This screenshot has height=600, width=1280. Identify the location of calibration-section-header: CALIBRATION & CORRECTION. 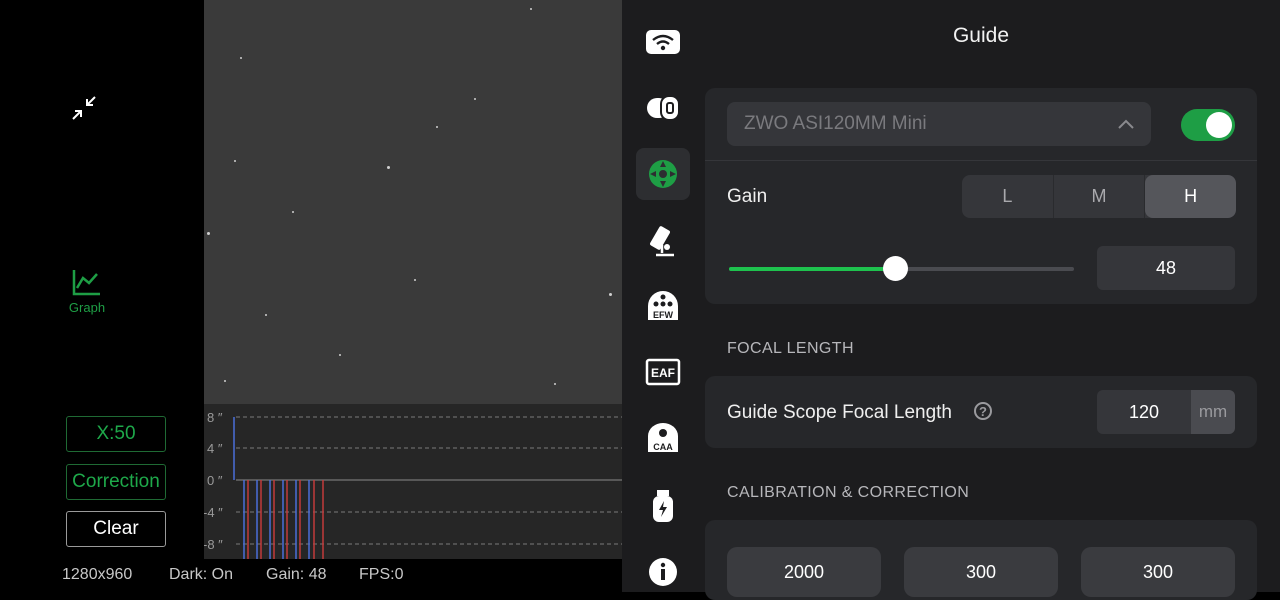
(848, 492).